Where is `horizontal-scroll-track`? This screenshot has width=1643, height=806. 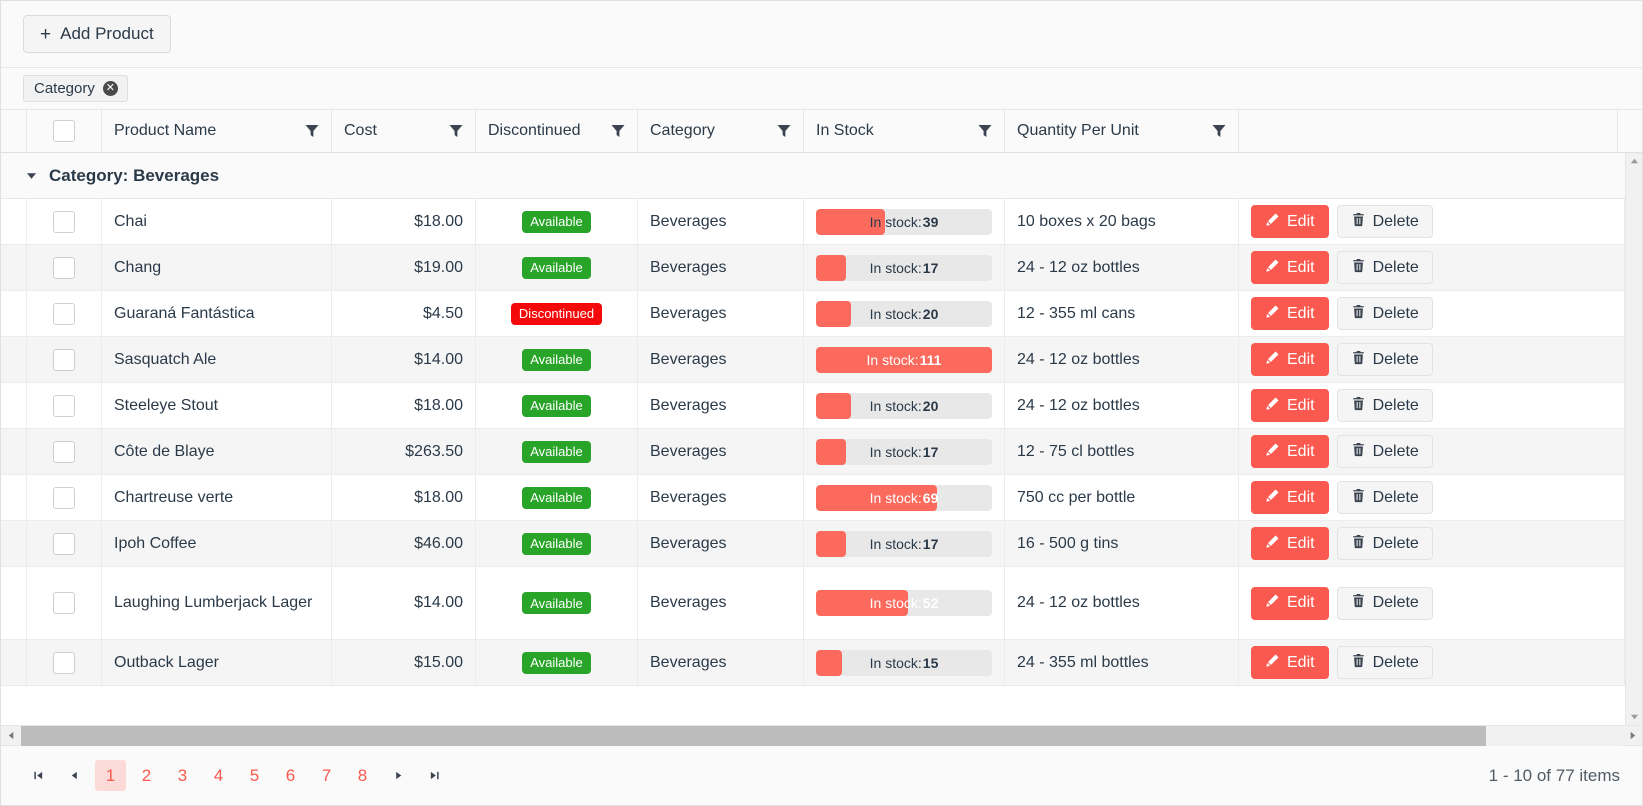
horizontal-scroll-track is located at coordinates (821, 735).